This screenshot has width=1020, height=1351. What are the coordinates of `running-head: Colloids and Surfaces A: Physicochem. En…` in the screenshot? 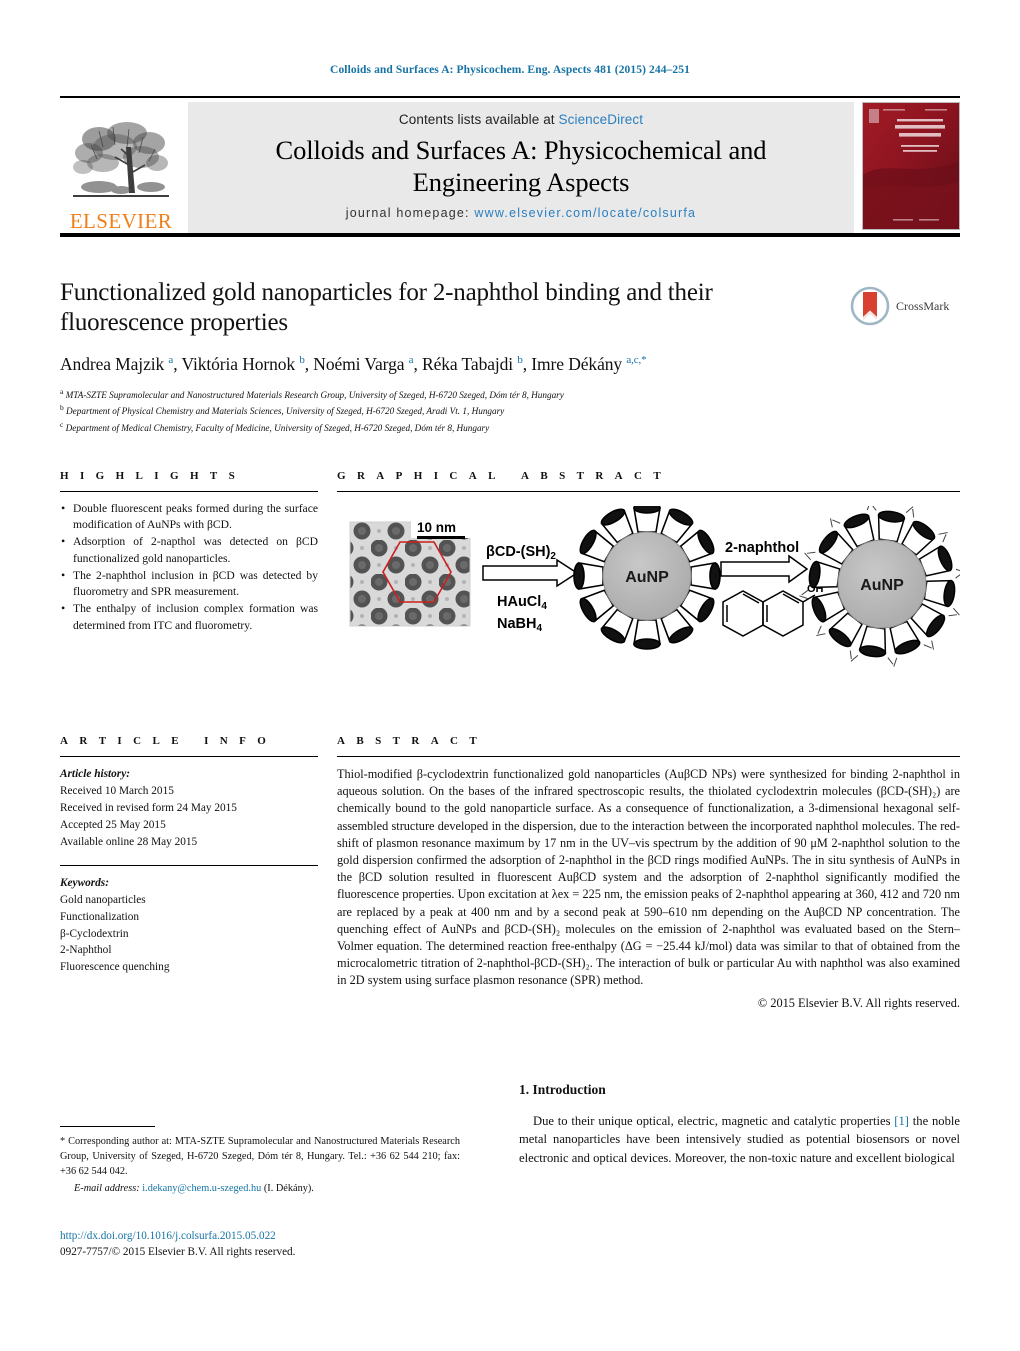 It's located at (510, 70).